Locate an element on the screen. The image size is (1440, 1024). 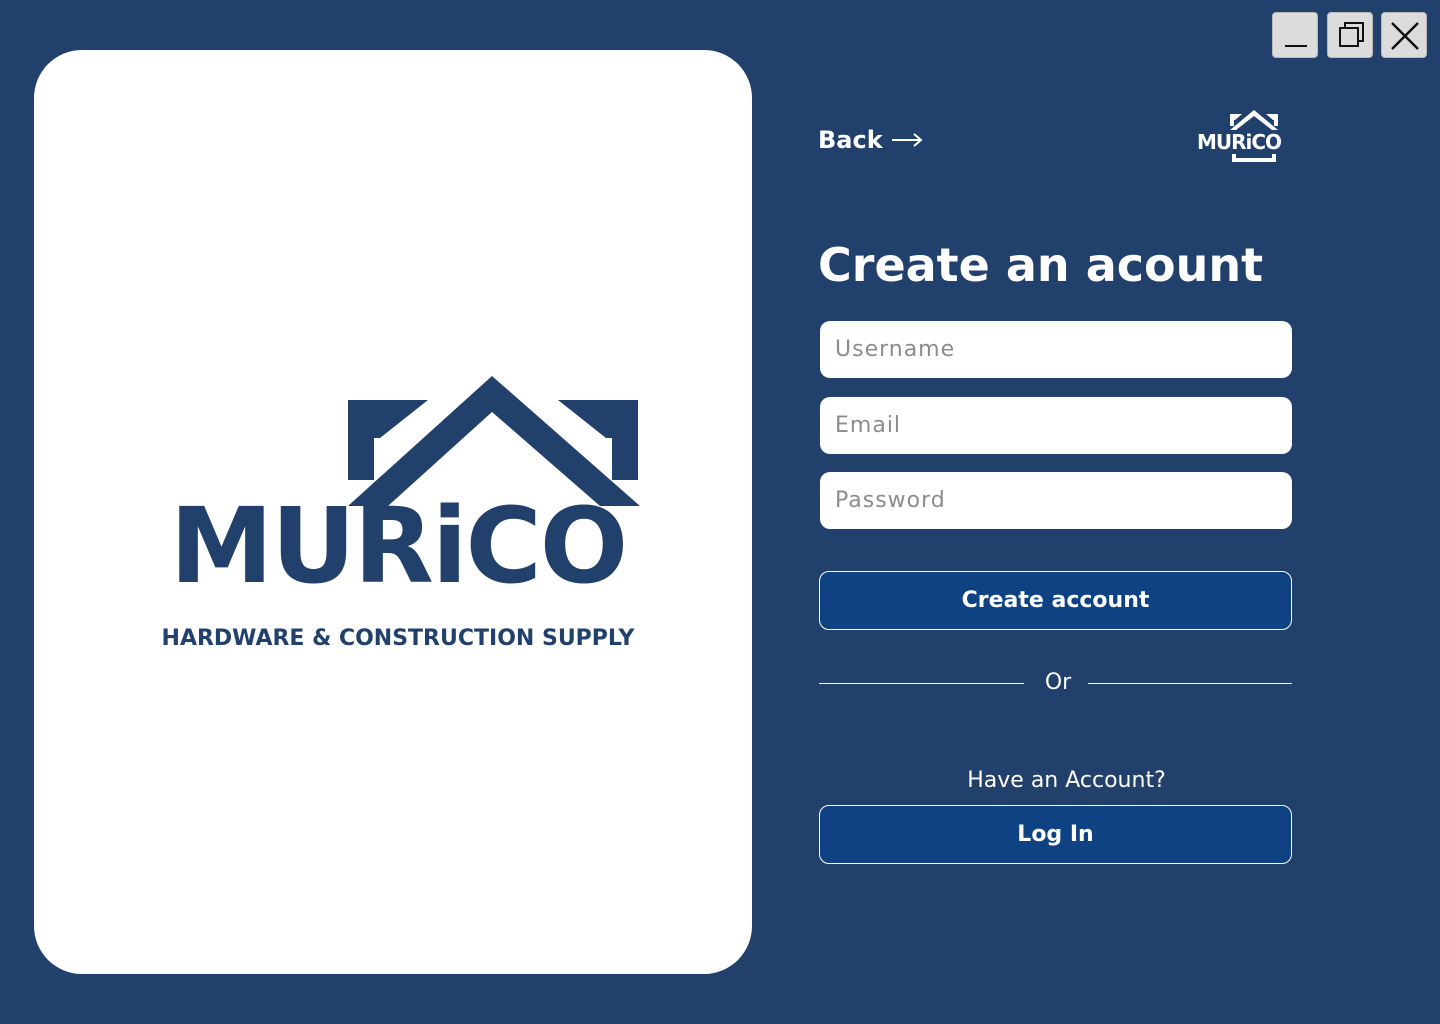
divider-or-text: Or is located at coordinates (1058, 682).